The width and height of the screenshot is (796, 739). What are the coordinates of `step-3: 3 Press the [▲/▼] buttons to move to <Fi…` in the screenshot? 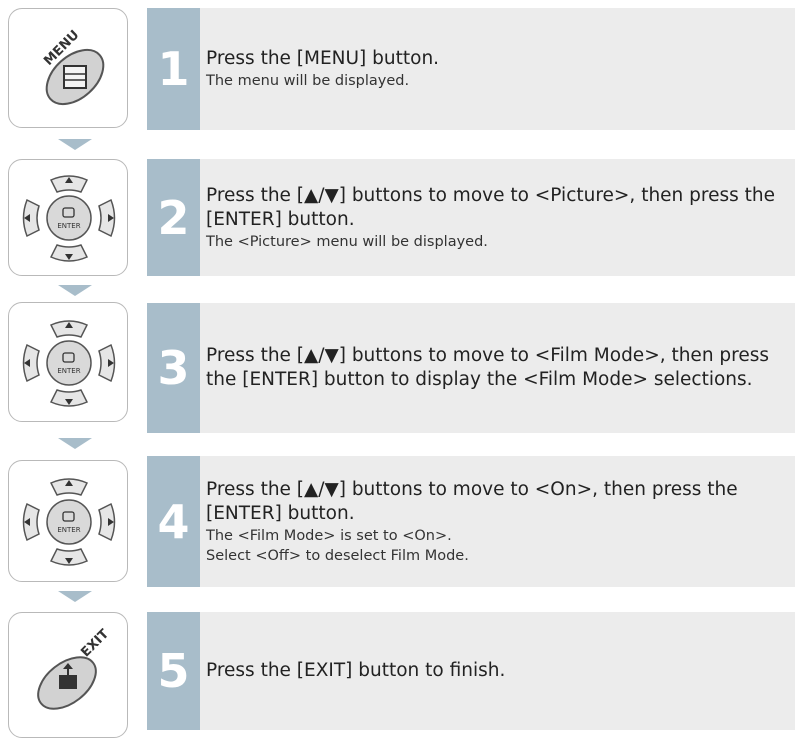 It's located at (471, 368).